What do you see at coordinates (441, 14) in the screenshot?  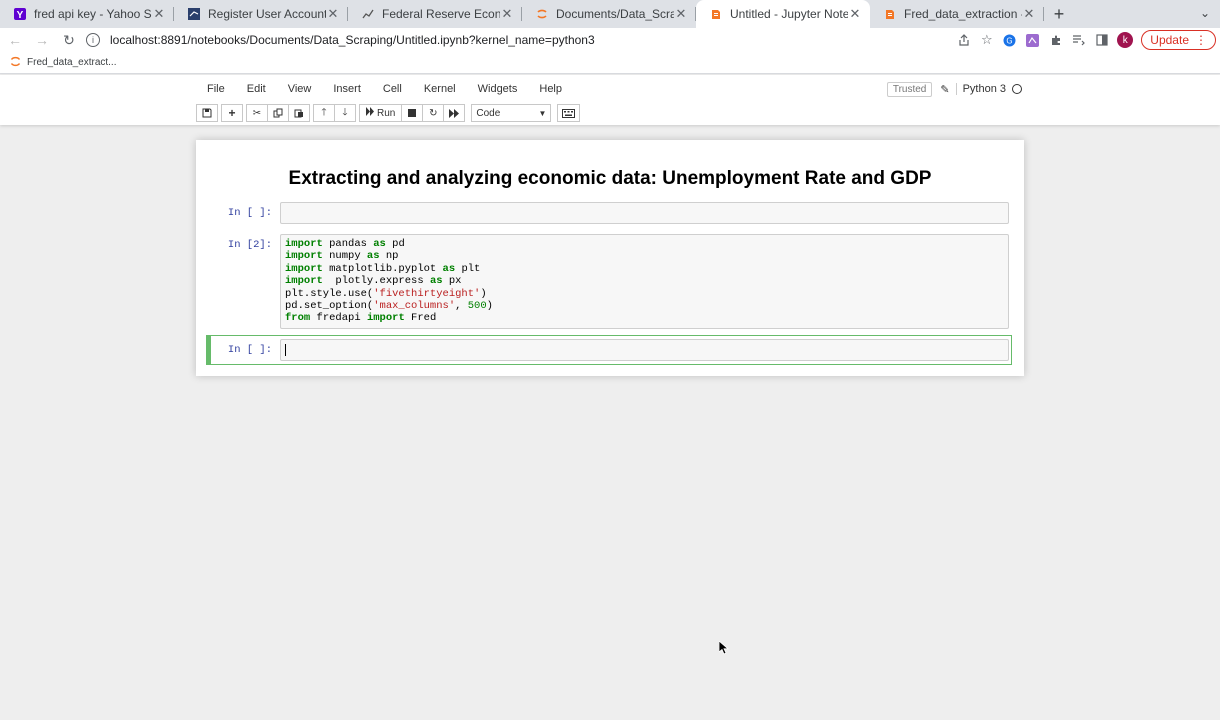 I see `tab-title: Federal Reserve Economic Dat` at bounding box center [441, 14].